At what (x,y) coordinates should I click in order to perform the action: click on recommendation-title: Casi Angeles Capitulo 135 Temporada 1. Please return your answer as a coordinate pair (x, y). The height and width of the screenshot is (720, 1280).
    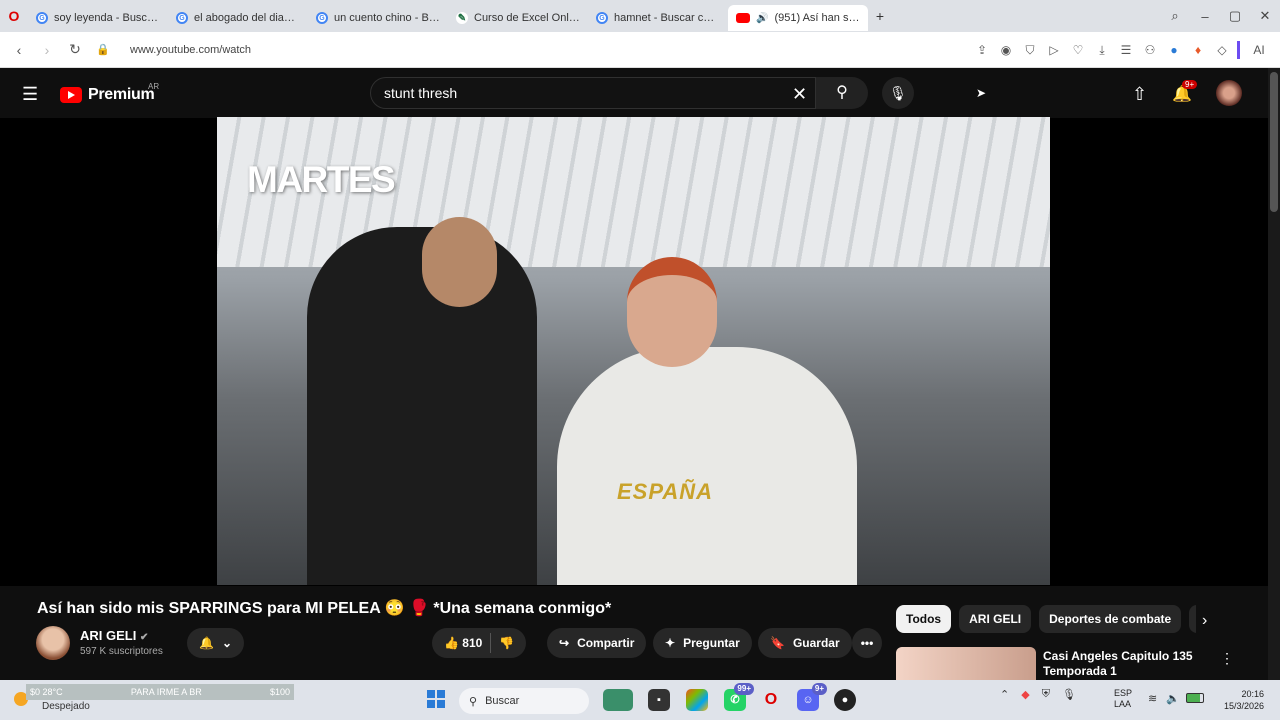
    Looking at the image, I should click on (1123, 664).